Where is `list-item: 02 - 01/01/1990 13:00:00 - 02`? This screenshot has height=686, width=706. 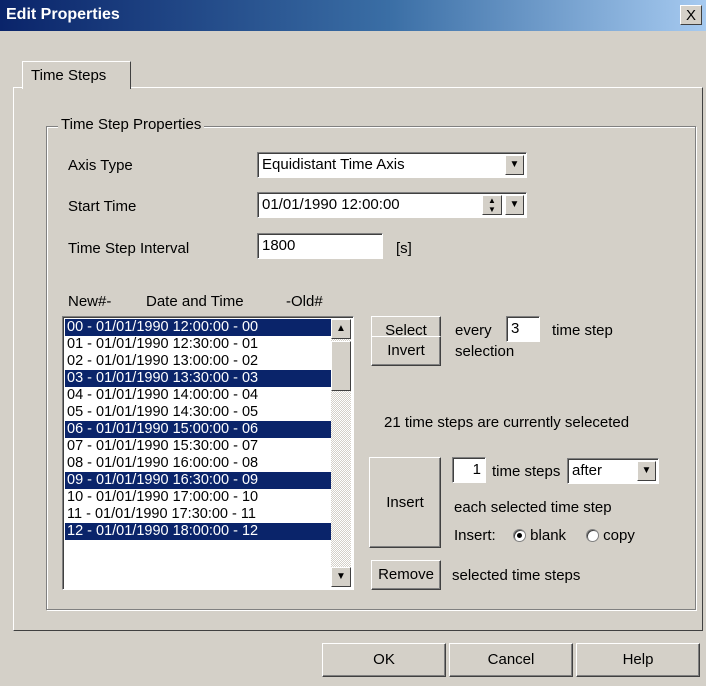 list-item: 02 - 01/01/1990 13:00:00 - 02 is located at coordinates (198, 361).